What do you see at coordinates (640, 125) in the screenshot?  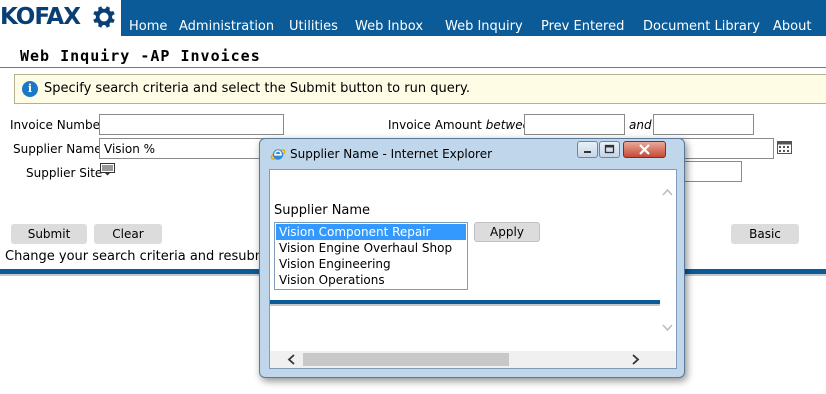 I see `and-label: and` at bounding box center [640, 125].